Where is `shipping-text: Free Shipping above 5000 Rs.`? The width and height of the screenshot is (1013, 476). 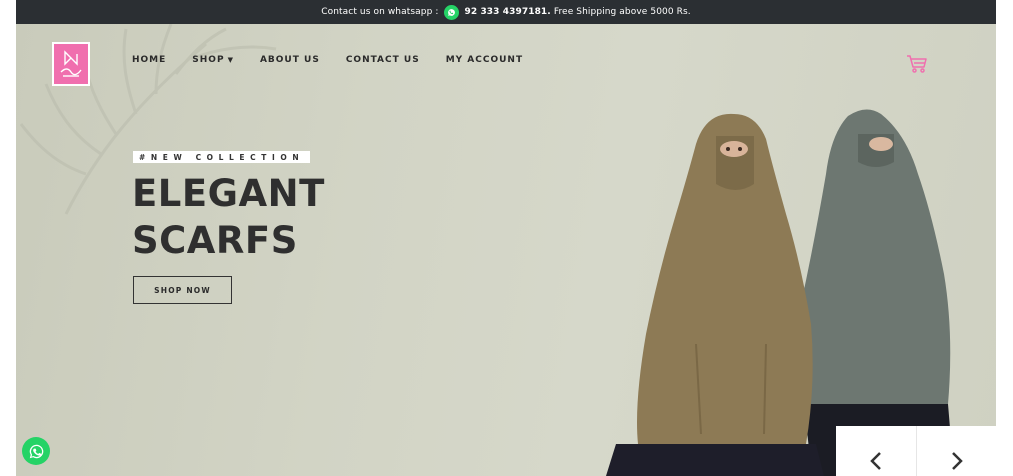
shipping-text: Free Shipping above 5000 Rs. is located at coordinates (622, 12).